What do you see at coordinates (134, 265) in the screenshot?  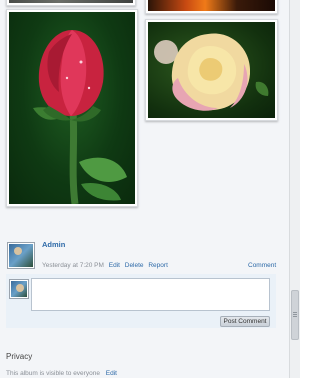 I see `delete-link: Delete` at bounding box center [134, 265].